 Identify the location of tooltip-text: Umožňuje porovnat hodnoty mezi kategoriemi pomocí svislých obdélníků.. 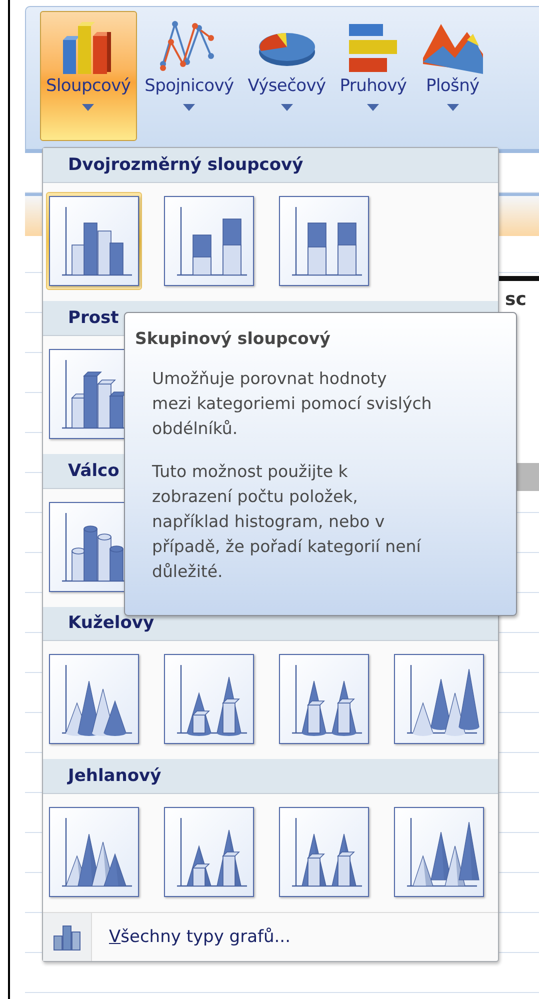
(292, 404).